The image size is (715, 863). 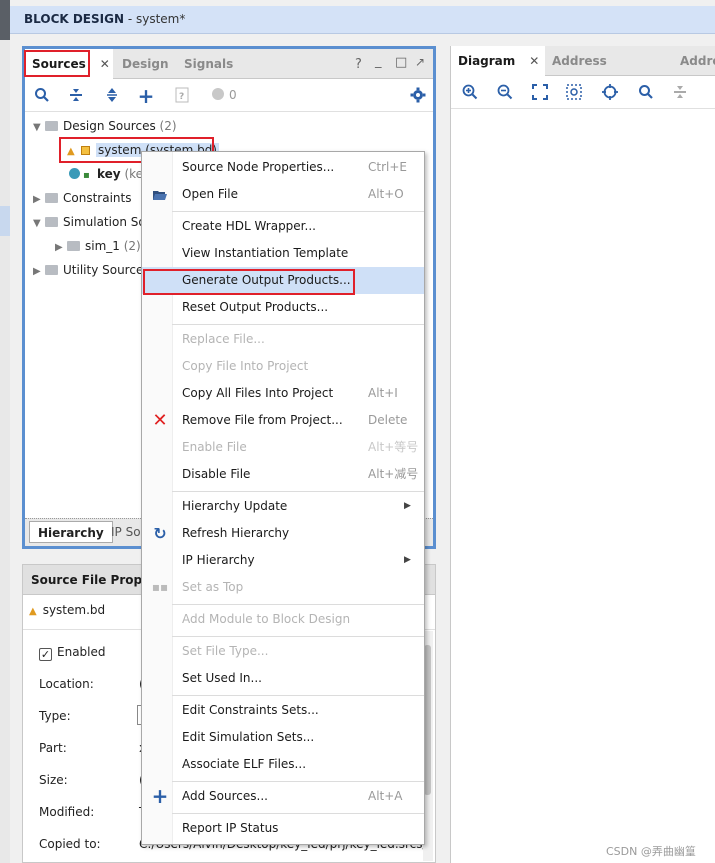 I want to click on menu-disable-file: Disable File Alt+减号, so click(x=283, y=474).